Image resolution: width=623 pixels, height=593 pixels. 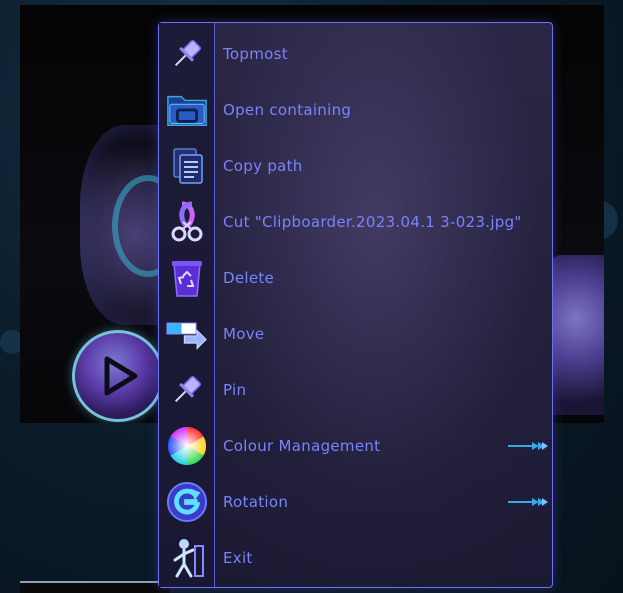 What do you see at coordinates (249, 278) in the screenshot?
I see `menu-item-label: Delete` at bounding box center [249, 278].